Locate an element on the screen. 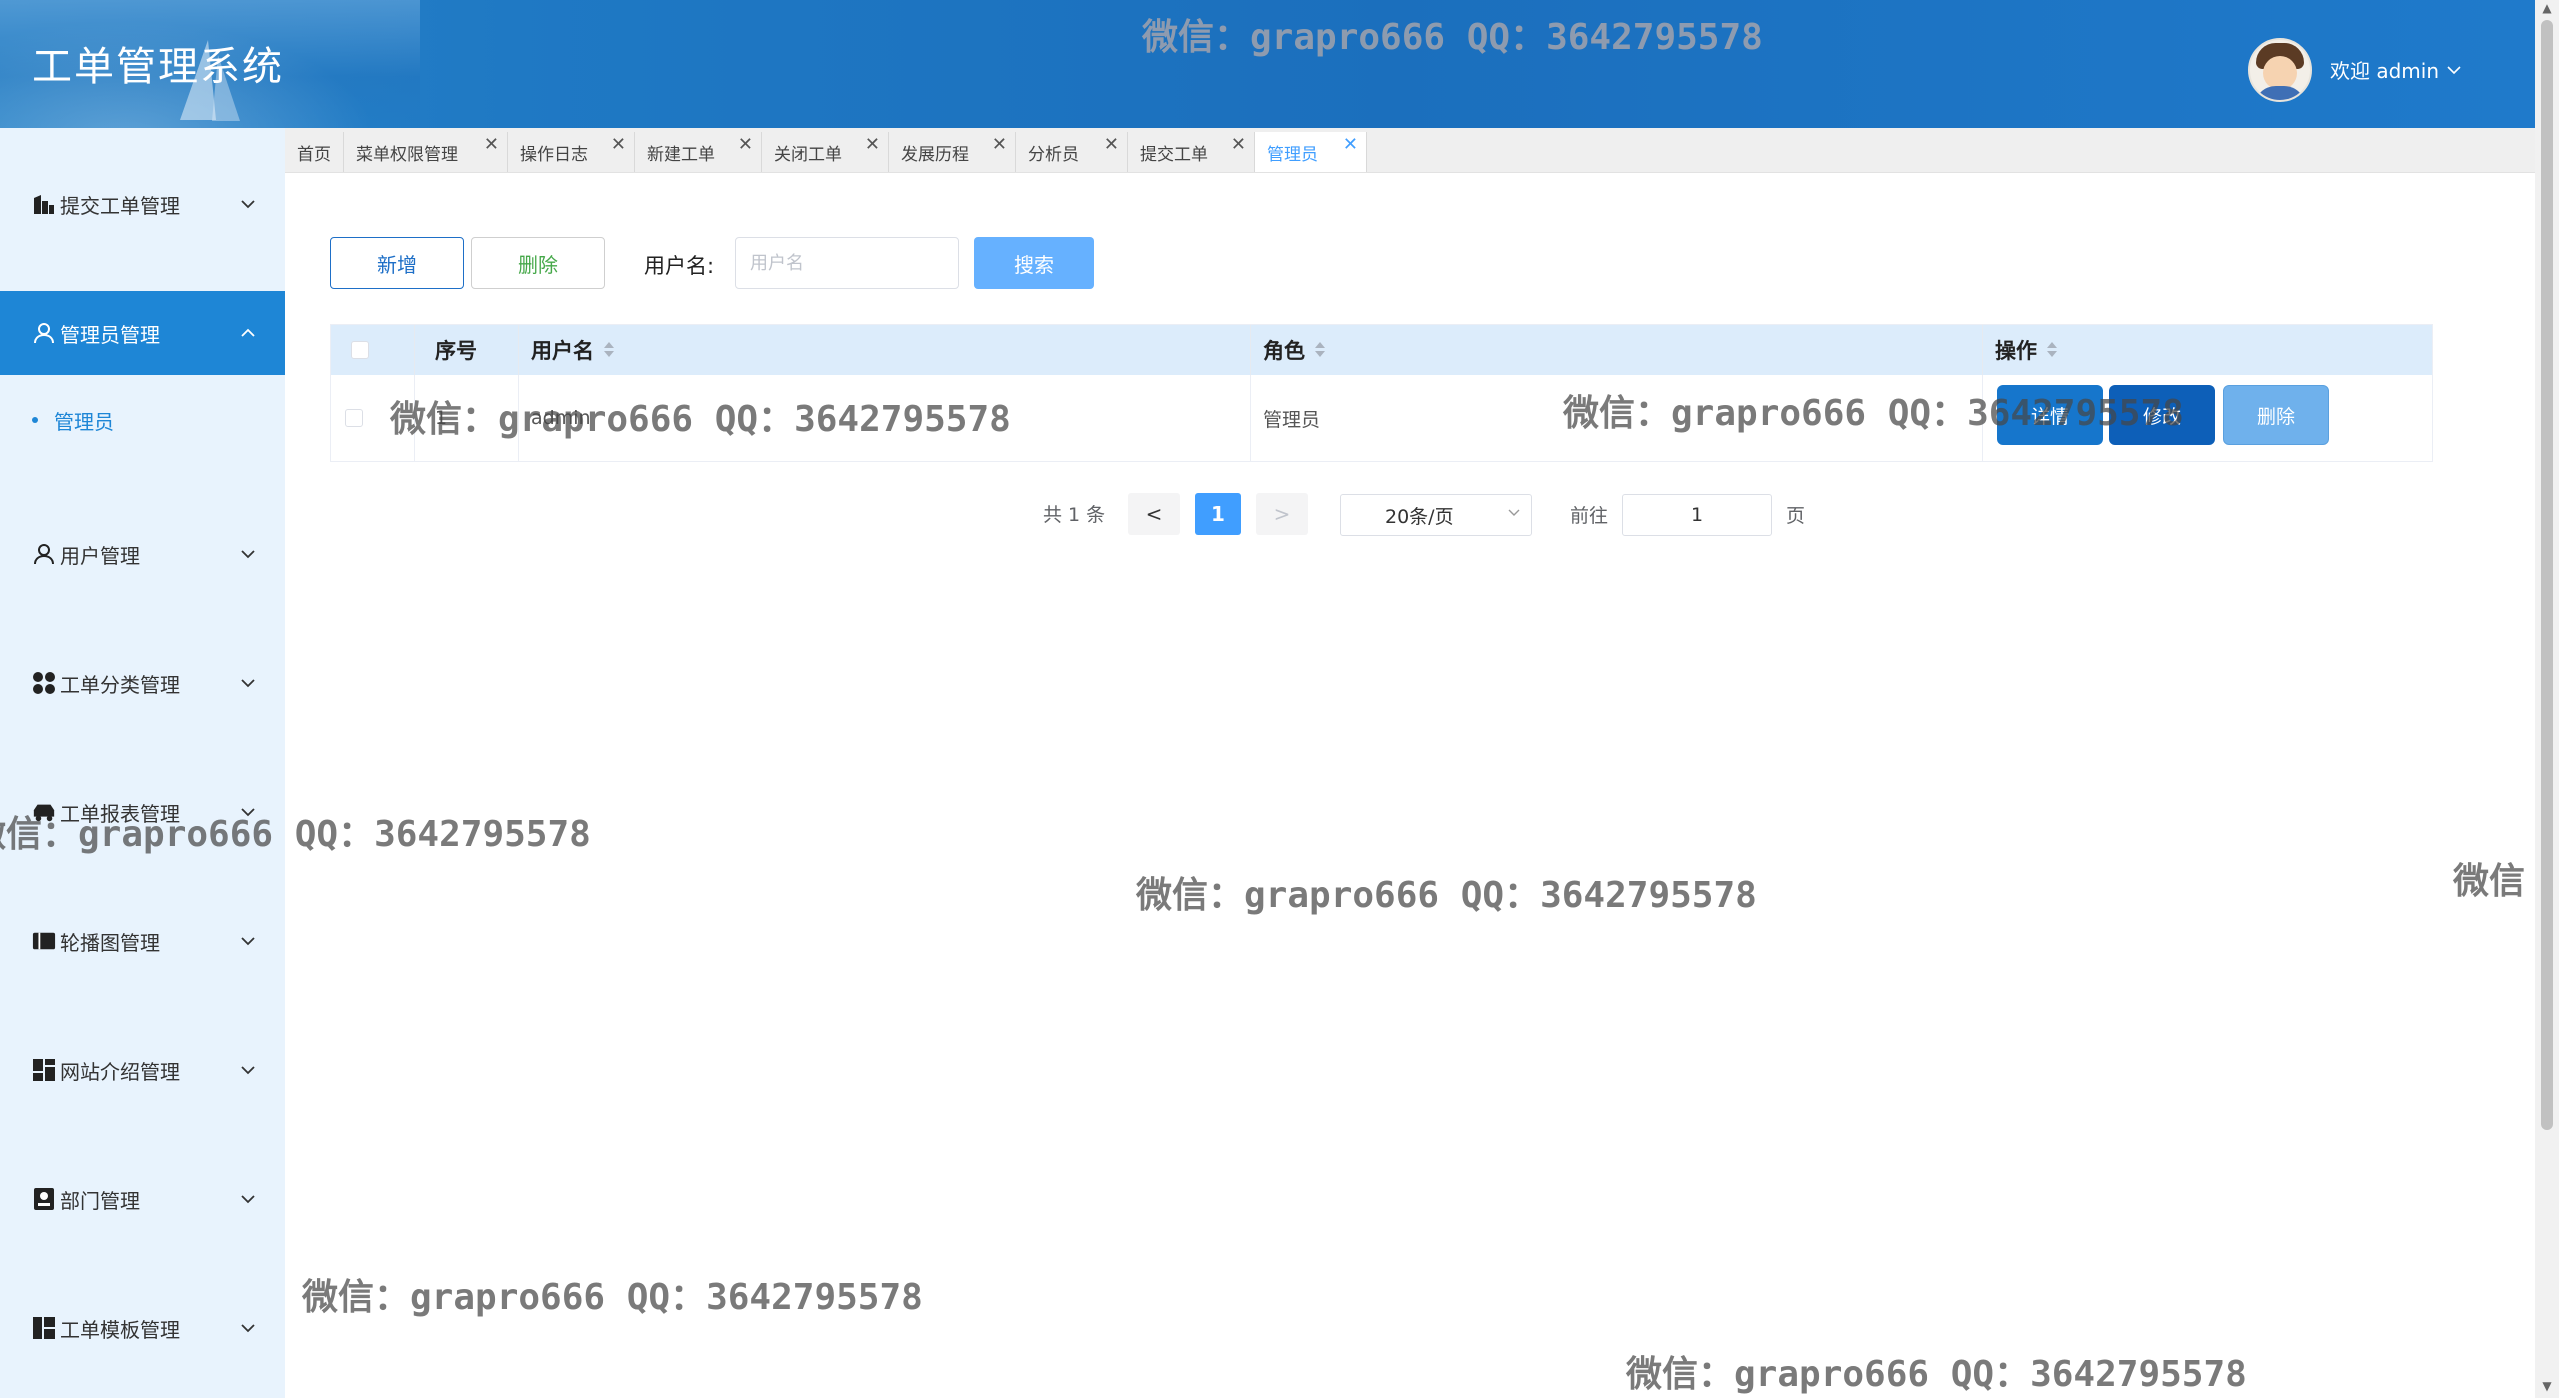 Image resolution: width=2559 pixels, height=1398 pixels. page-size-select: 20条/页 is located at coordinates (1436, 515).